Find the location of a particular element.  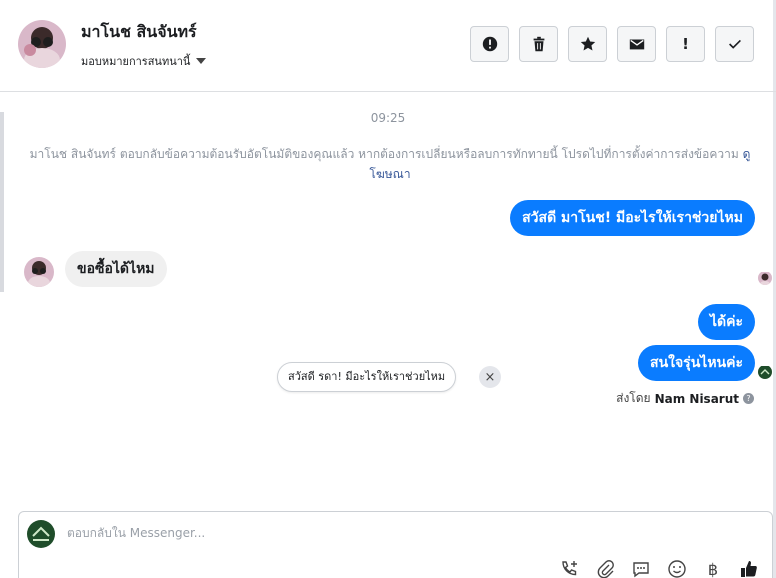

page-avatar-small is located at coordinates (765, 372).